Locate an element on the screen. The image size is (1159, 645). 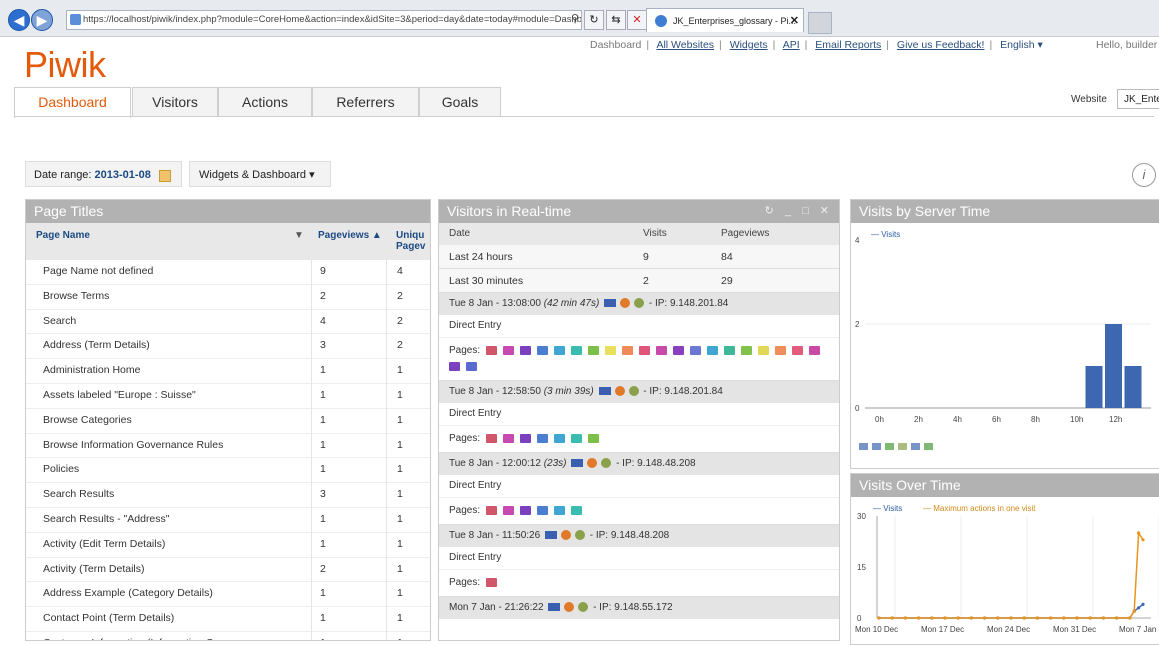
legend-visits: — Visits is located at coordinates (888, 508).